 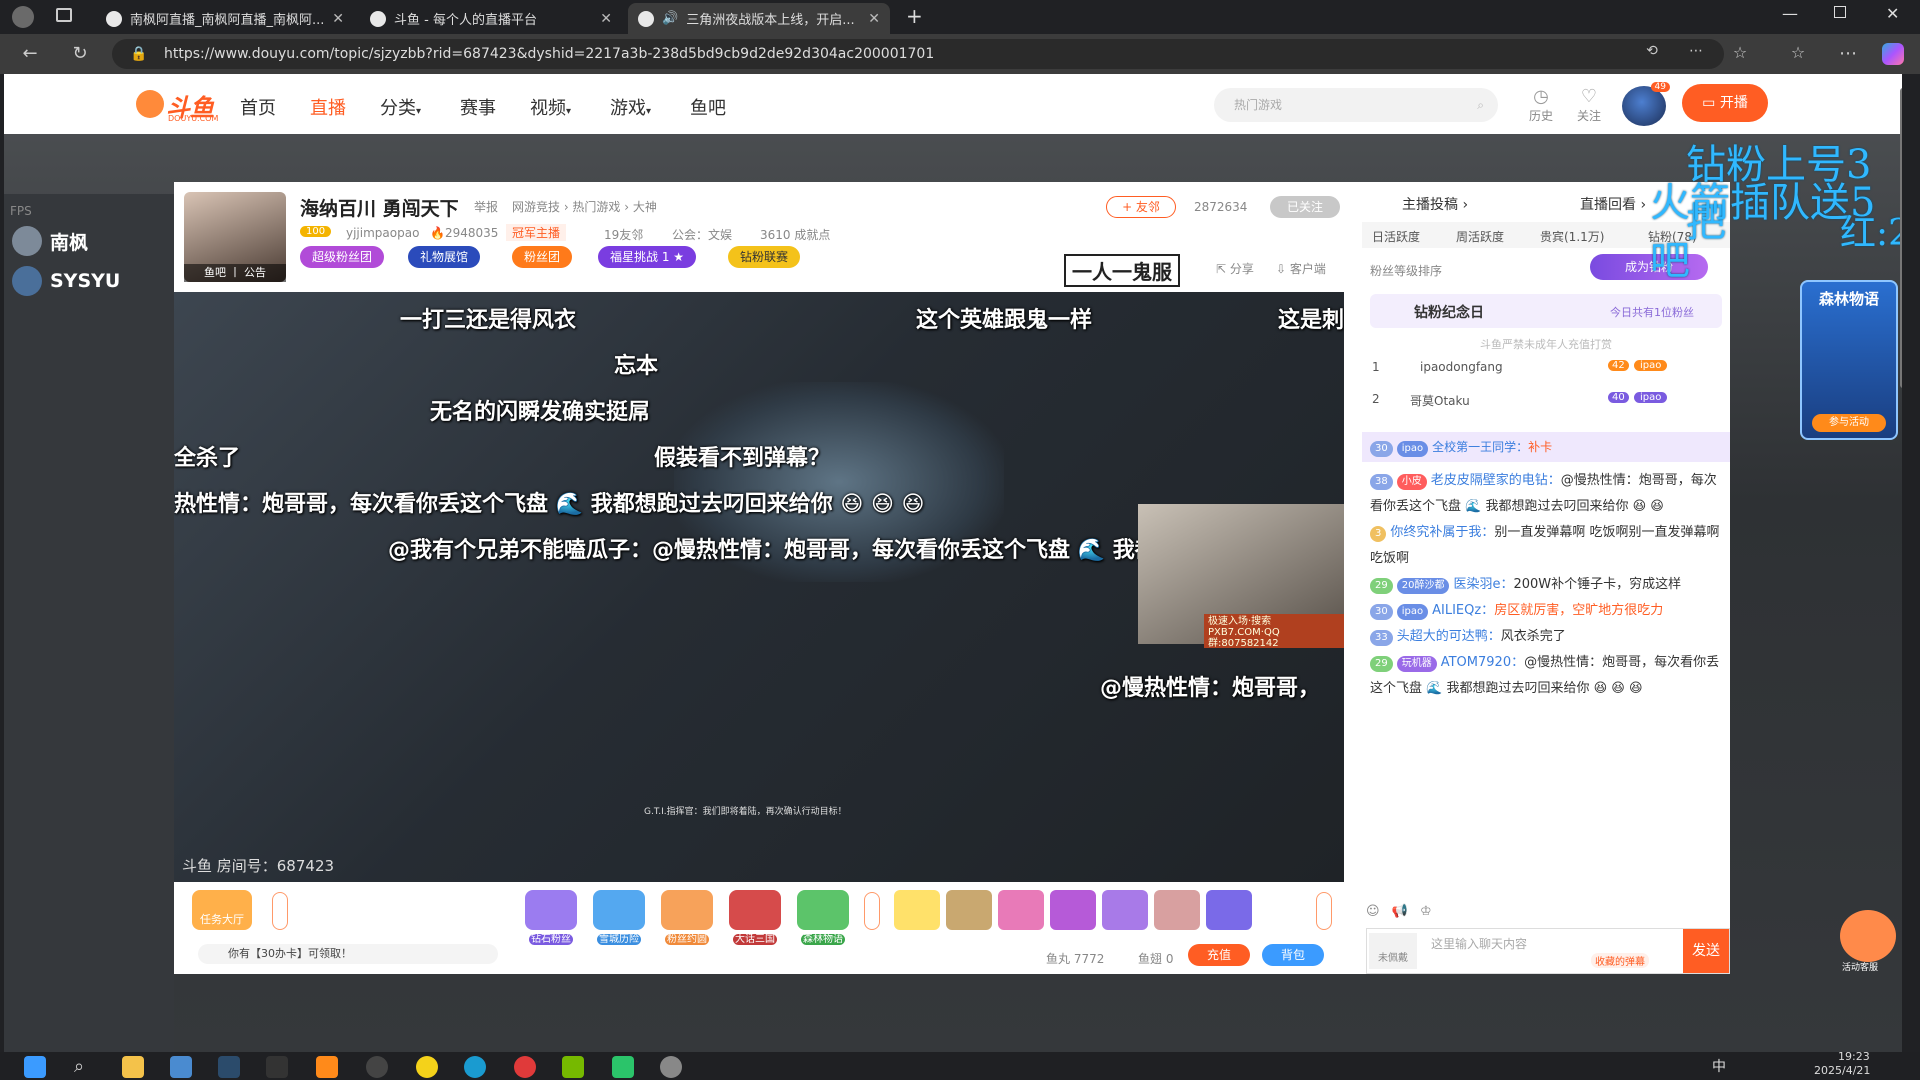 I want to click on obs-icon, so click(x=377, y=1067).